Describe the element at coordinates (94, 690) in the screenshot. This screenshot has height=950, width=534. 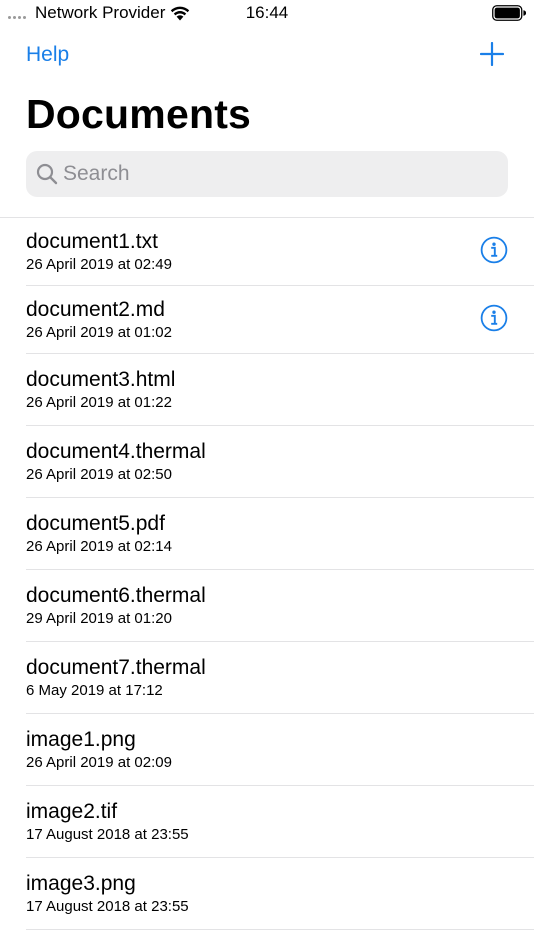
I see `file-date: 6 May 2019 at 17:12` at that location.